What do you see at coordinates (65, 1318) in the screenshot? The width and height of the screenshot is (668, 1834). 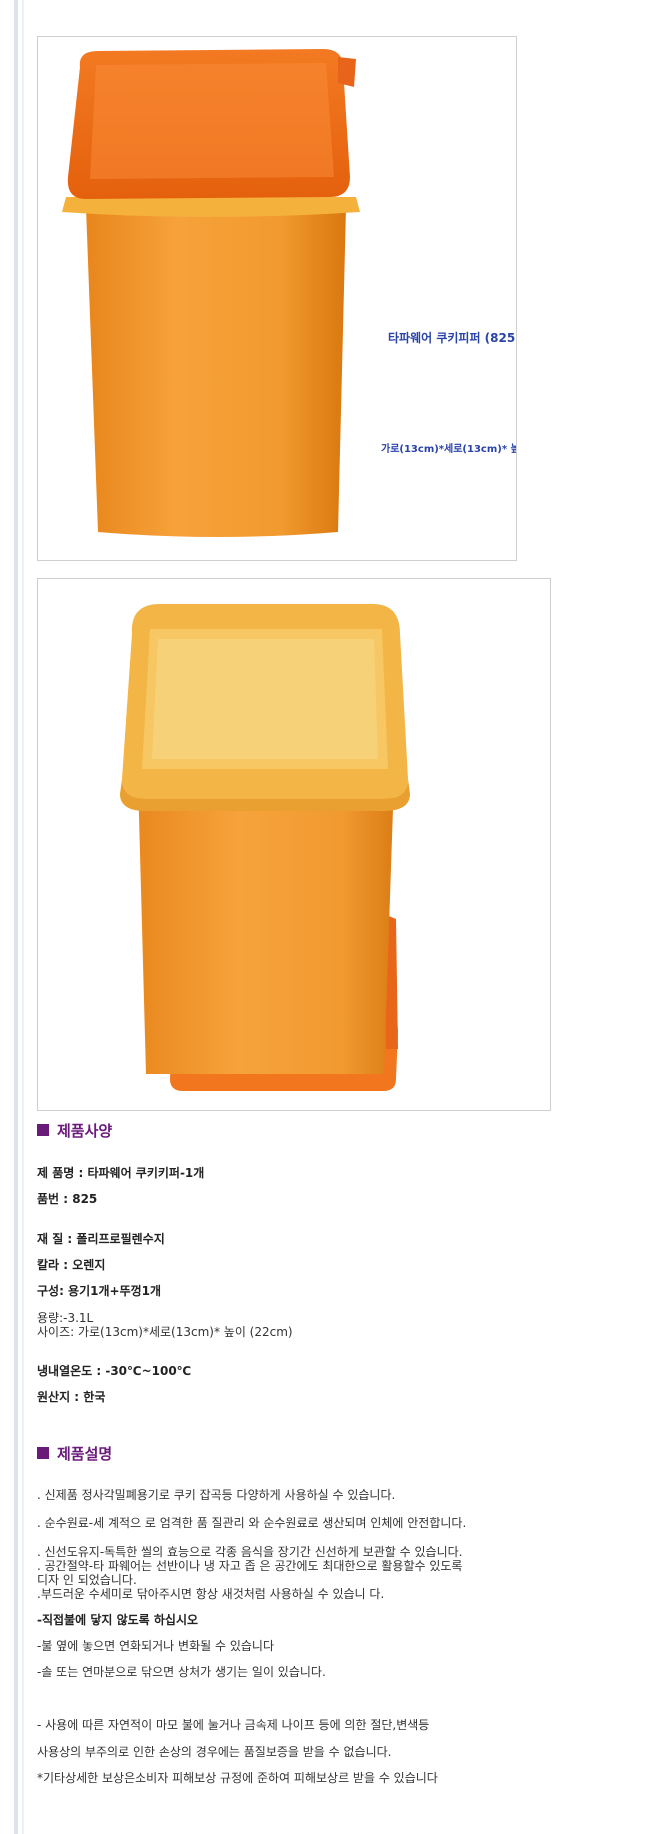 I see `spec-capacity: 용량:-3.1L` at bounding box center [65, 1318].